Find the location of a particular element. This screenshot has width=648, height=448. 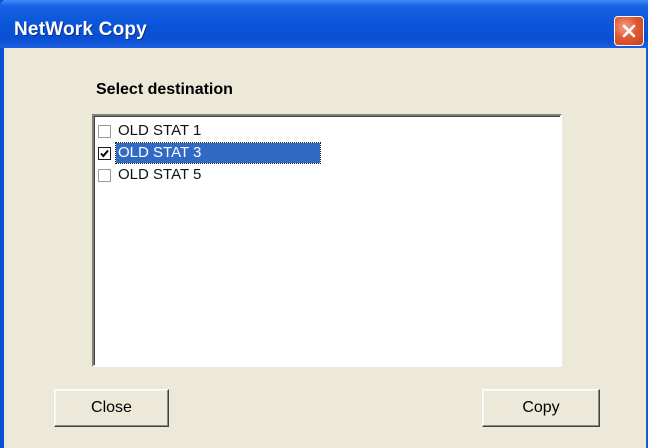

checkmark-icon is located at coordinates (104, 153).